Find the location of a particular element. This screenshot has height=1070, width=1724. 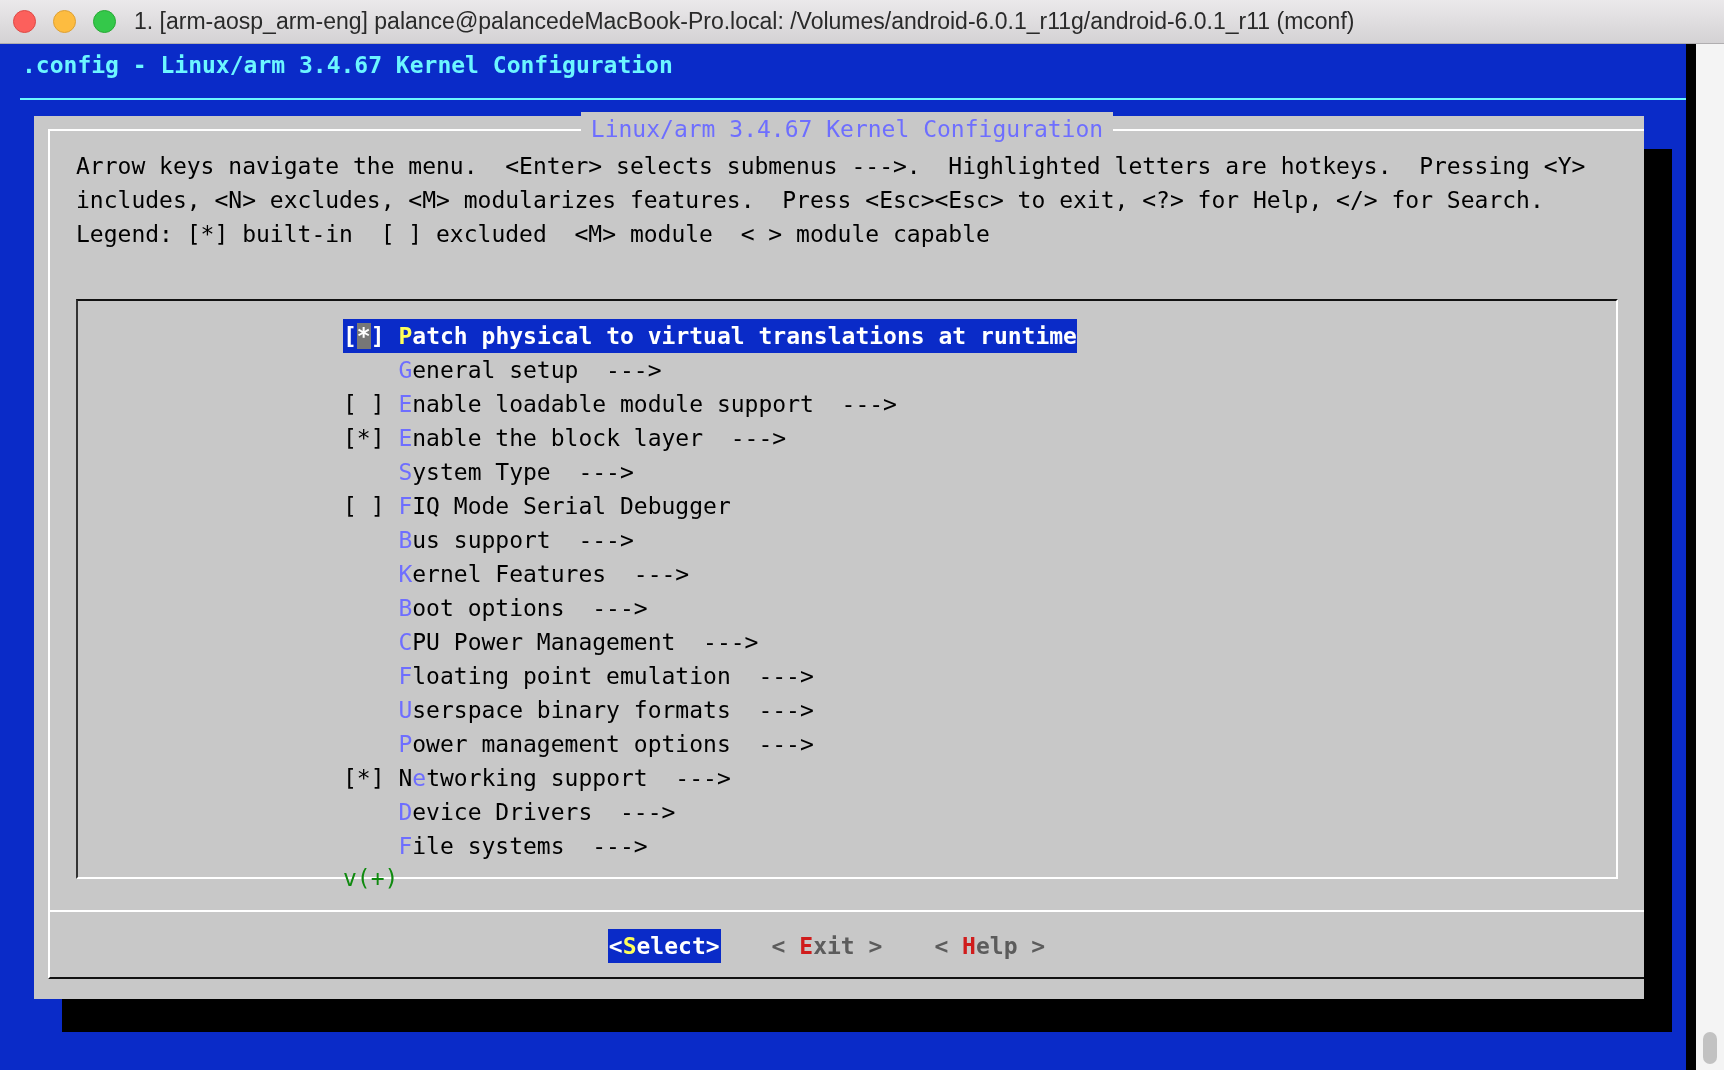

menu-item: Boot options ---> is located at coordinates (495, 608).